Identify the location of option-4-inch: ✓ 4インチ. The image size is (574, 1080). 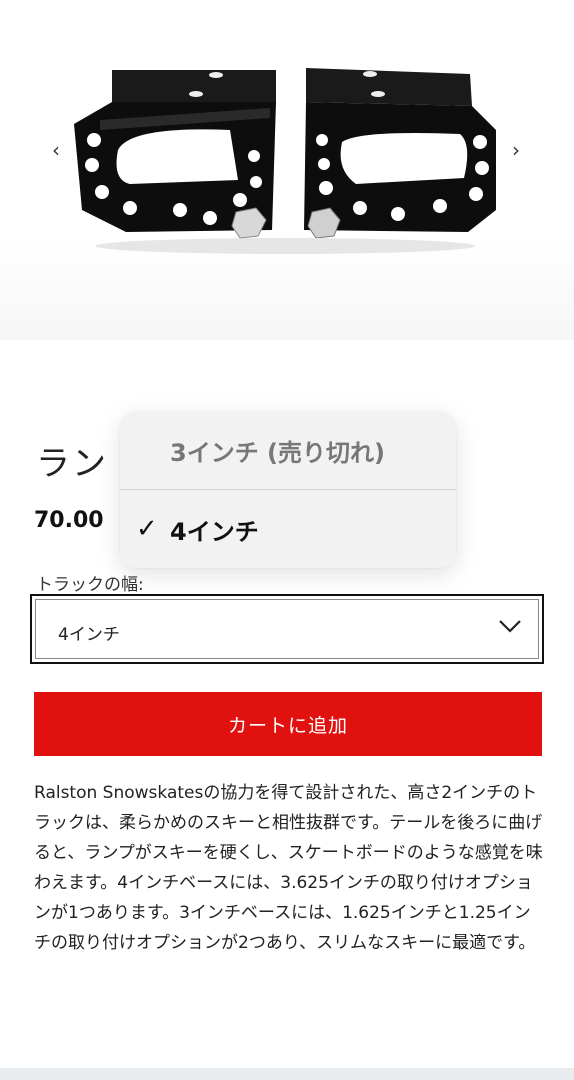
(288, 529).